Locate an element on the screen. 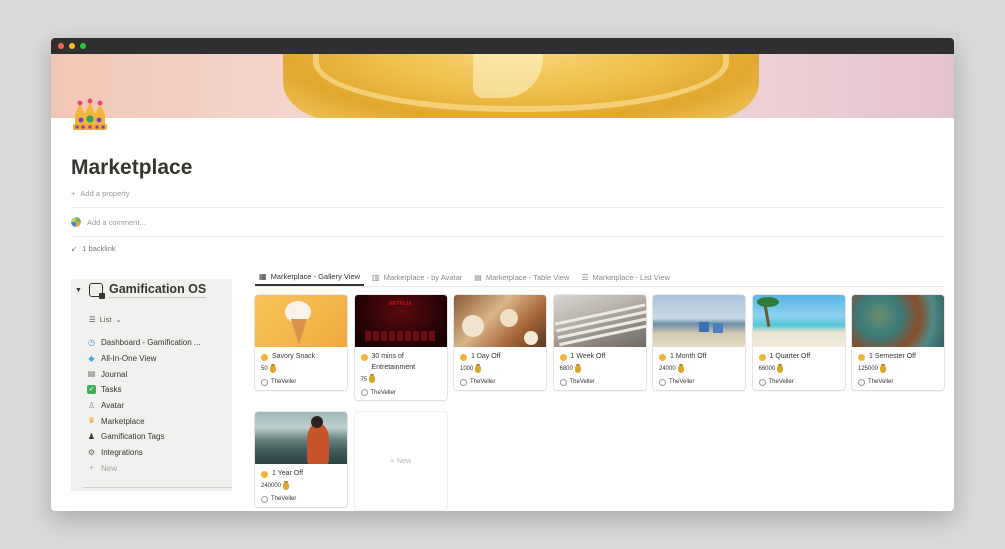 The image size is (1005, 549). sidebar-new-label: New is located at coordinates (109, 468).